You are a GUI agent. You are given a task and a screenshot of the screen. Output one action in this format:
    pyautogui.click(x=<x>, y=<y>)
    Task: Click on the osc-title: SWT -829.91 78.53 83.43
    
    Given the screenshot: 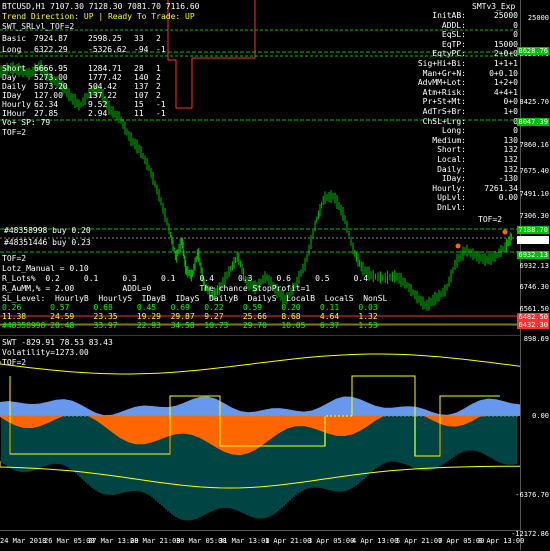 What is the action you would take?
    pyautogui.click(x=57, y=342)
    